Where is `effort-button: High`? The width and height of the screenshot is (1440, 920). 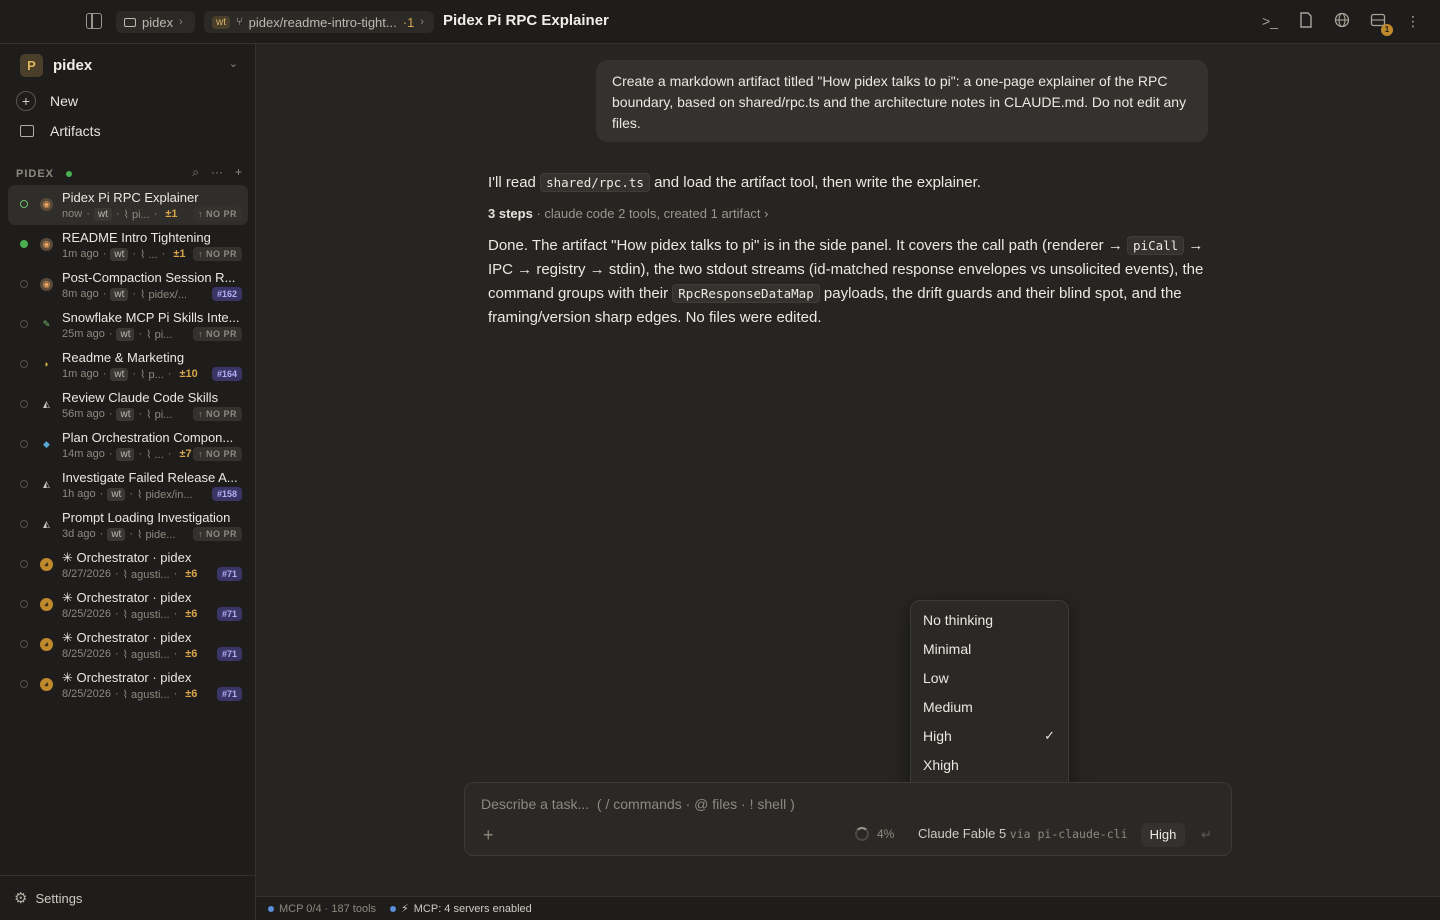 effort-button: High is located at coordinates (1163, 835).